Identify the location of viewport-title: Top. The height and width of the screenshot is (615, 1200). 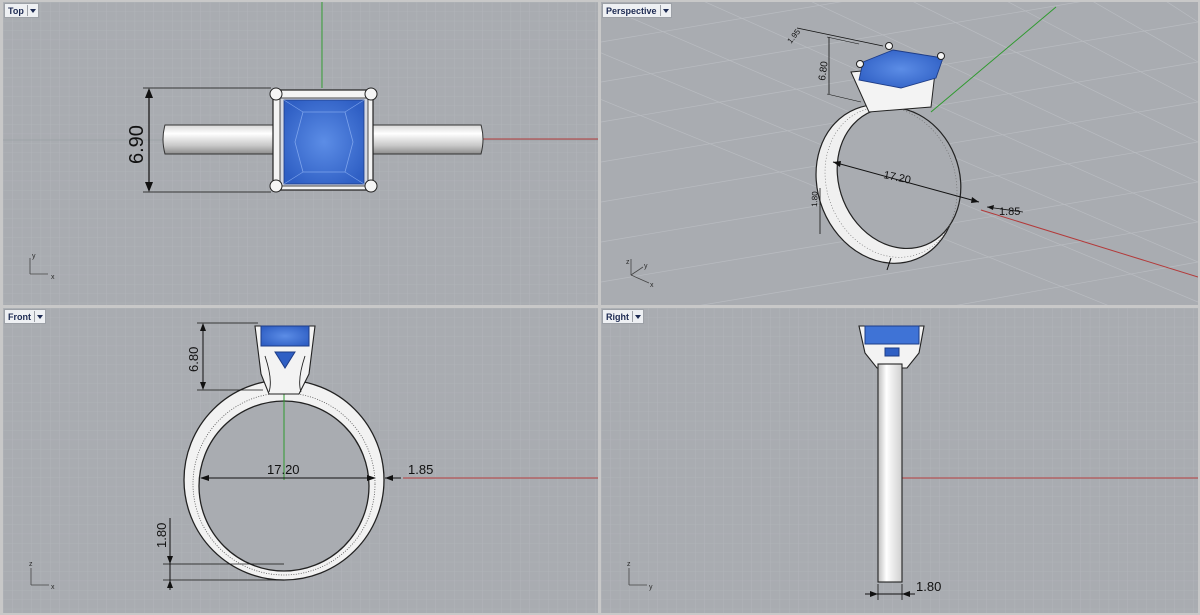
(16, 10).